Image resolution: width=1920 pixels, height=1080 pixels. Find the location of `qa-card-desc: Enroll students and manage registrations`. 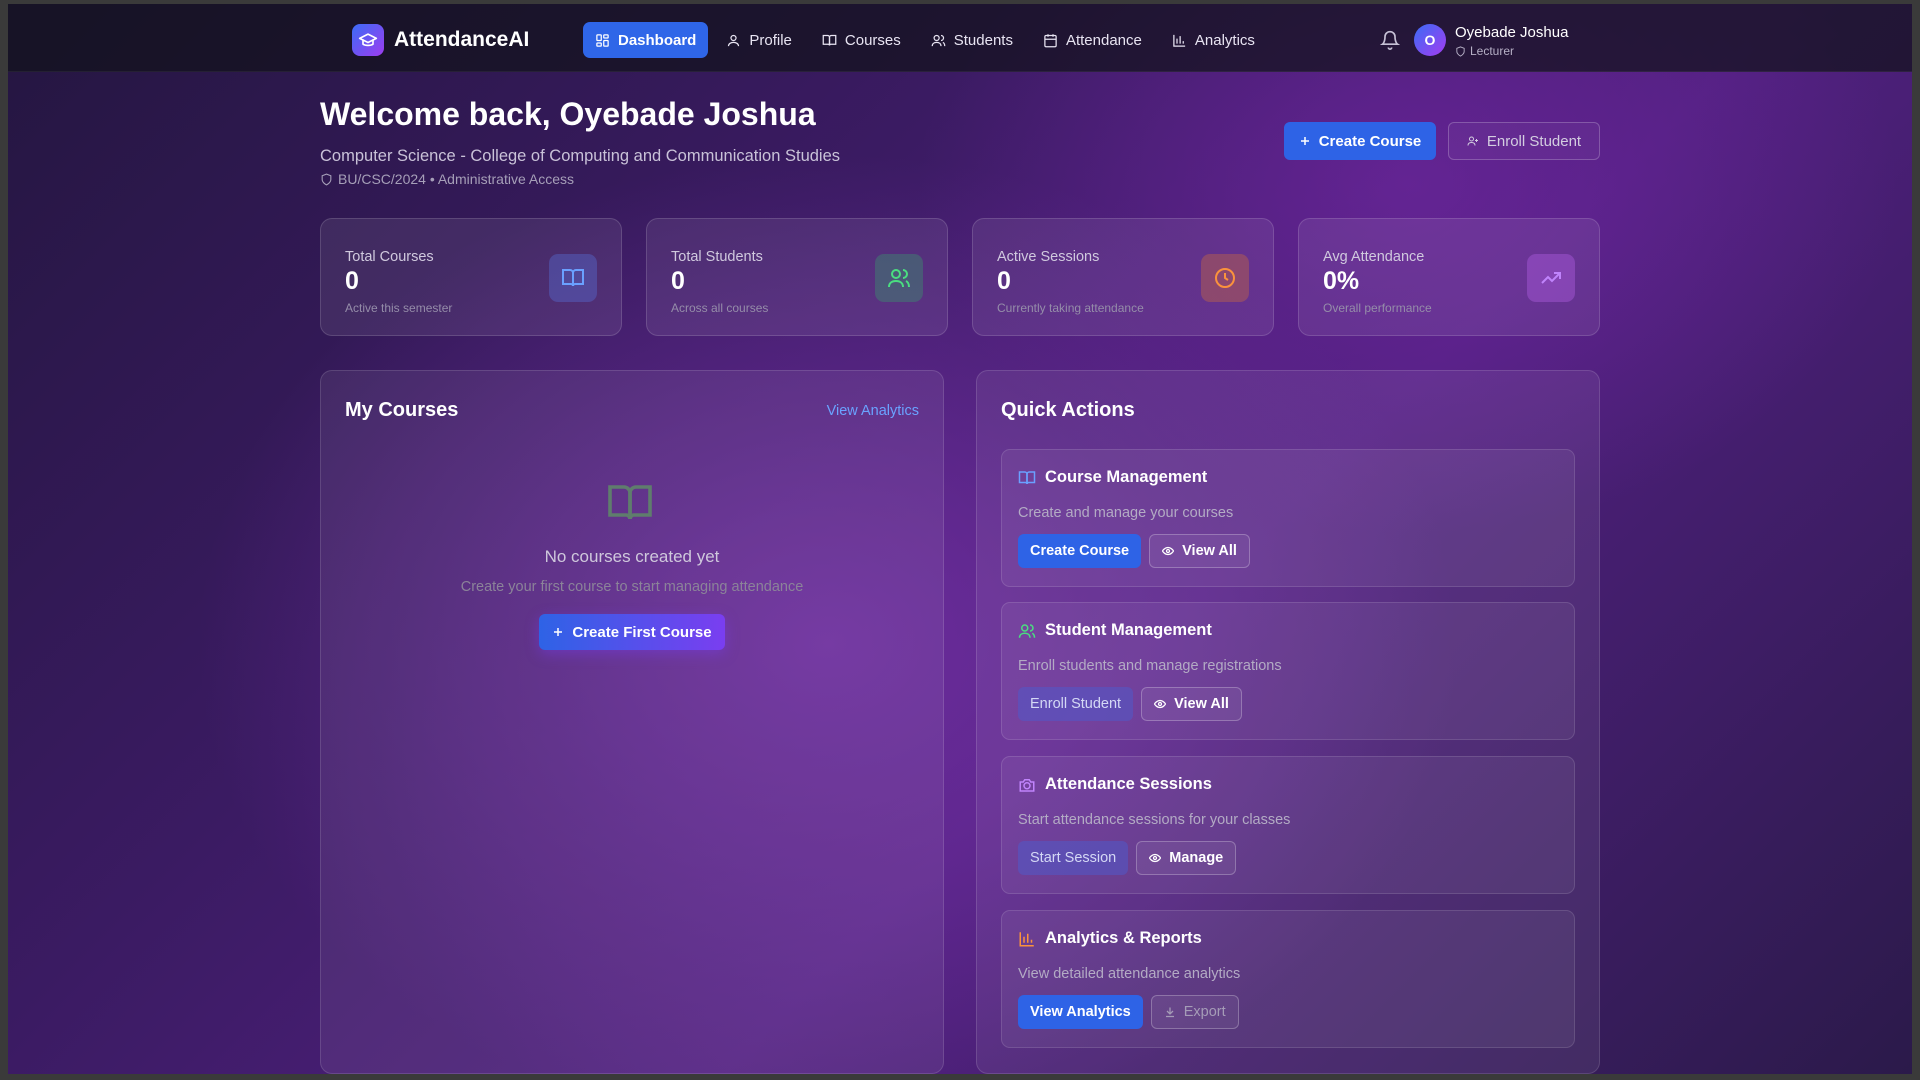

qa-card-desc: Enroll students and manage registrations is located at coordinates (1150, 666).